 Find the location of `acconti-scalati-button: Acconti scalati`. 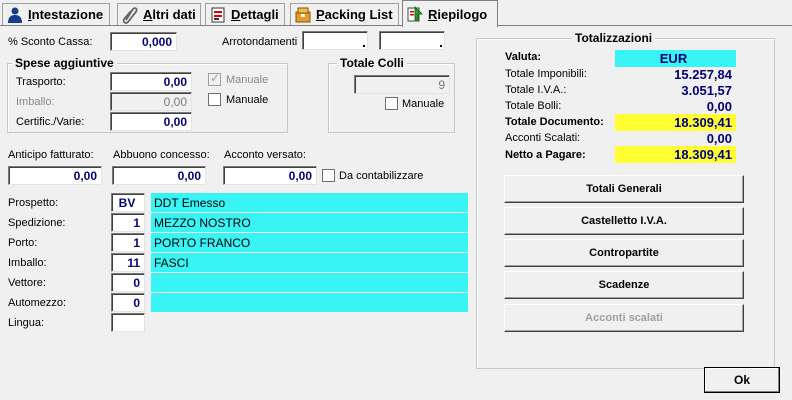

acconti-scalati-button: Acconti scalati is located at coordinates (624, 318).